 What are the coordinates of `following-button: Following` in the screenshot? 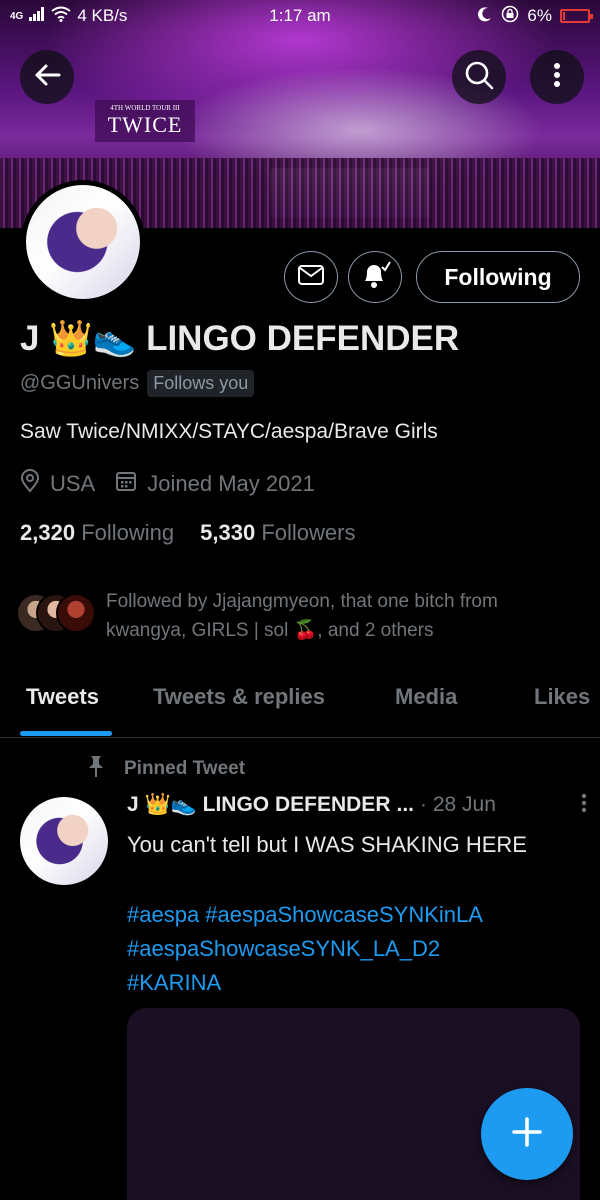 It's located at (498, 277).